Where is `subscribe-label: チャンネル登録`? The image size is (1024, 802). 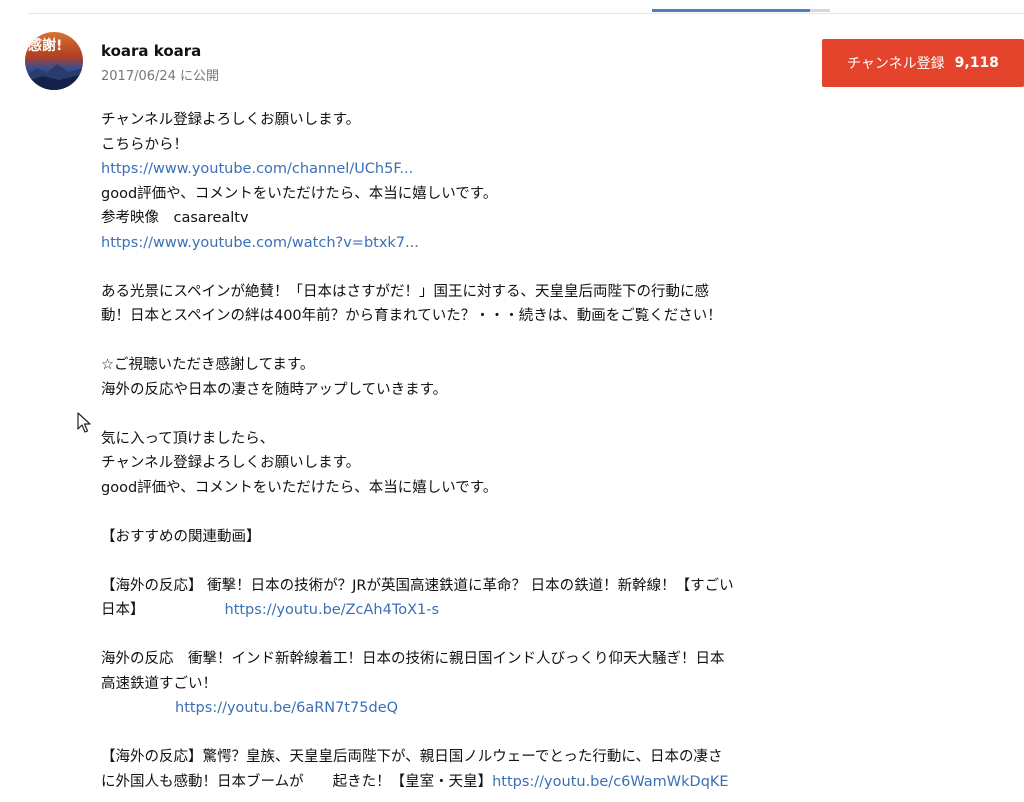
subscribe-label: チャンネル登録 is located at coordinates (896, 64).